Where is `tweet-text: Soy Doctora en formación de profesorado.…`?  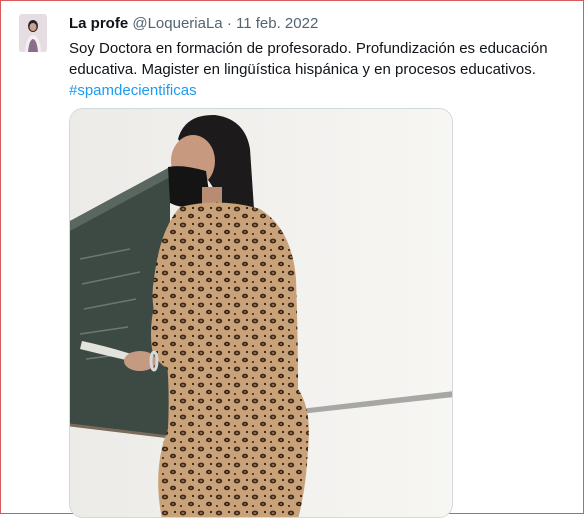
tweet-text: Soy Doctora en formación de profesorado.… is located at coordinates (319, 69).